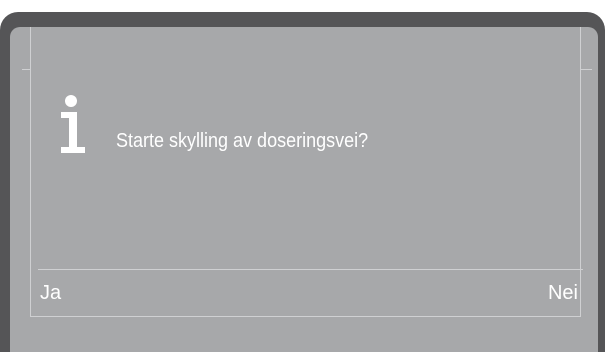  I want to click on softkey-divider, so click(310, 269).